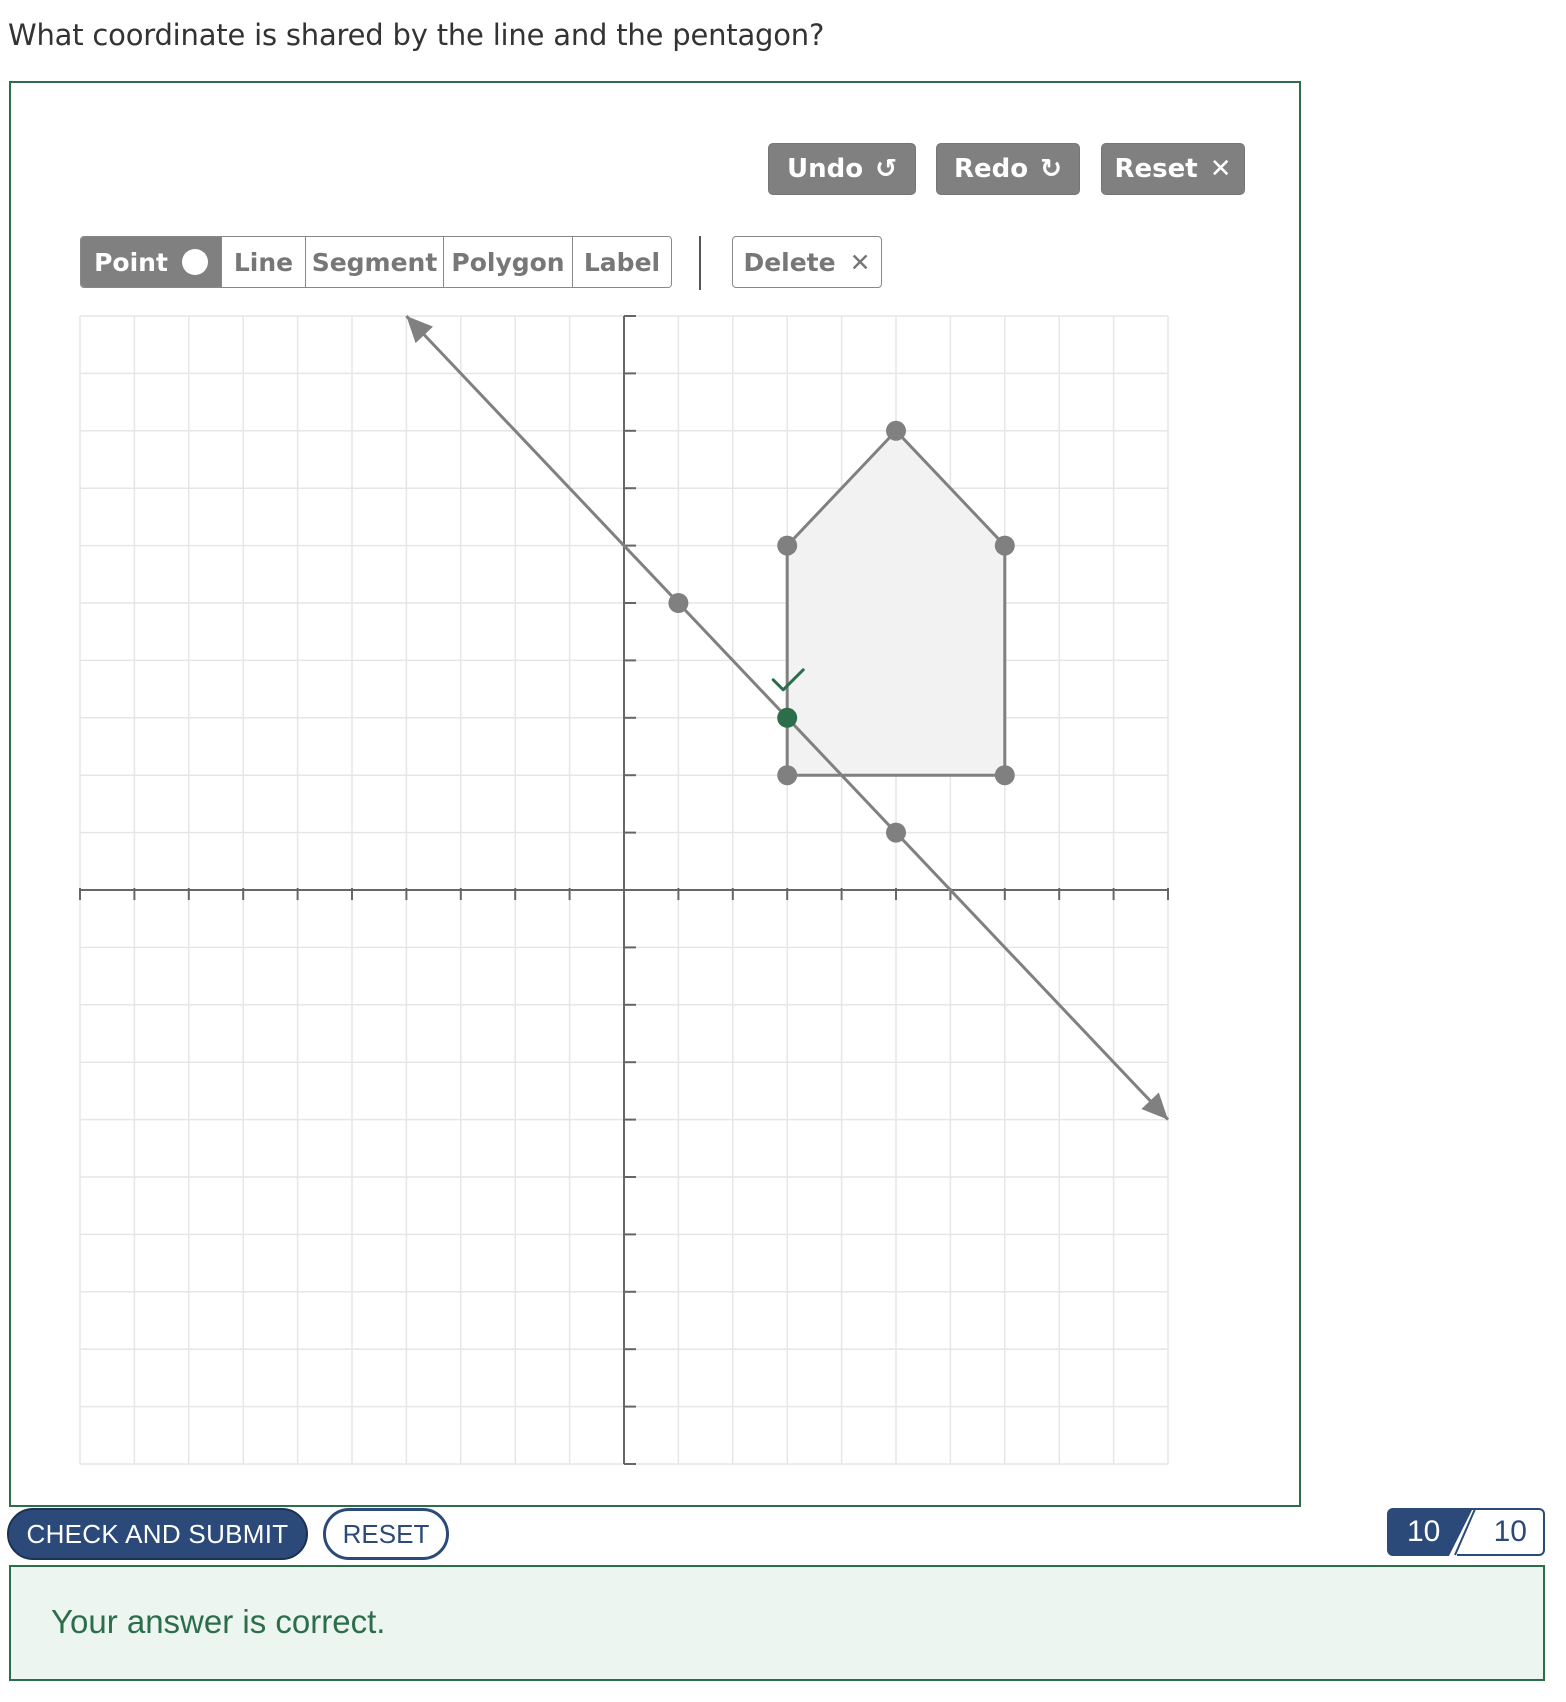 The image size is (1566, 1702). Describe the element at coordinates (787, 717) in the screenshot. I see `answer-point` at that location.